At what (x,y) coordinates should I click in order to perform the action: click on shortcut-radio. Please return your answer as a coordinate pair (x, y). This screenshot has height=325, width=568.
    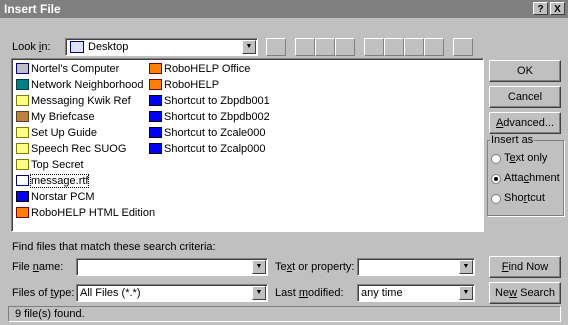
    Looking at the image, I should click on (496, 199).